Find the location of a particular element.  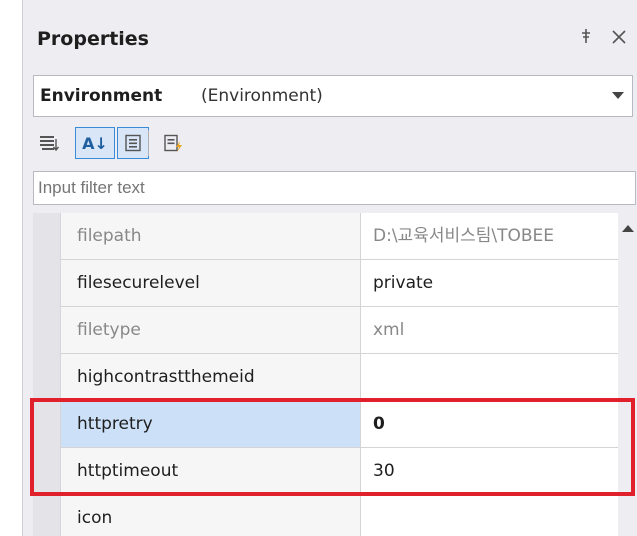

properties-icon is located at coordinates (133, 143).